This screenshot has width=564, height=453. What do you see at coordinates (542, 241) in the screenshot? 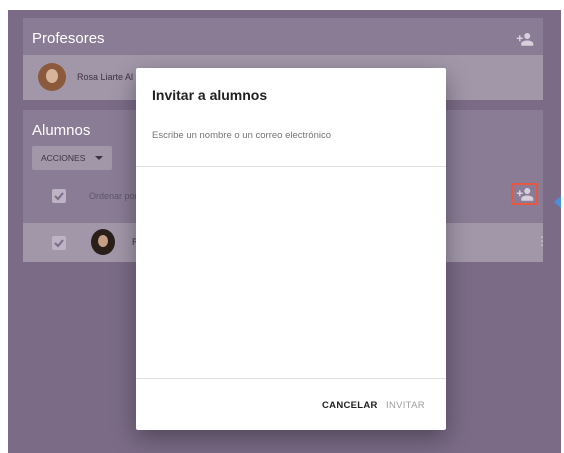
I see `more-vert-icon: ⋮` at bounding box center [542, 241].